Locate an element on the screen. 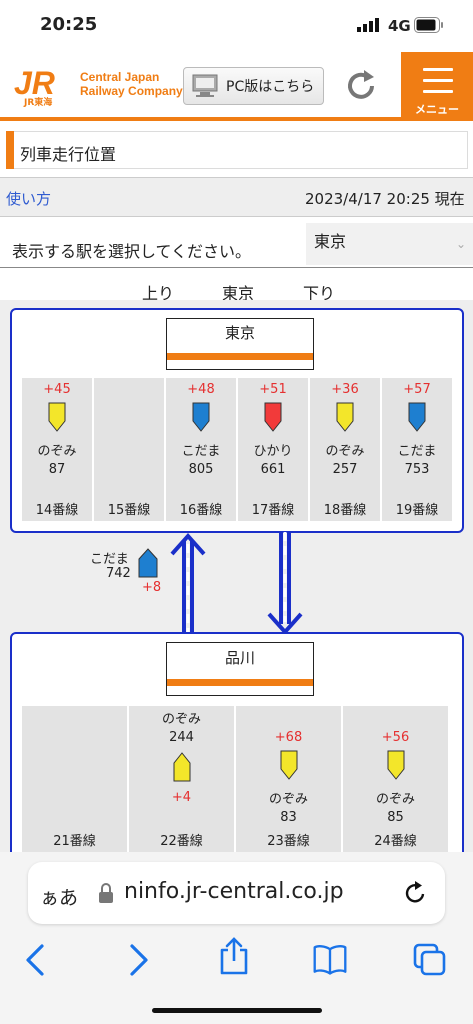  select-prompt: 表示する駅を選択してください。 is located at coordinates (132, 251).